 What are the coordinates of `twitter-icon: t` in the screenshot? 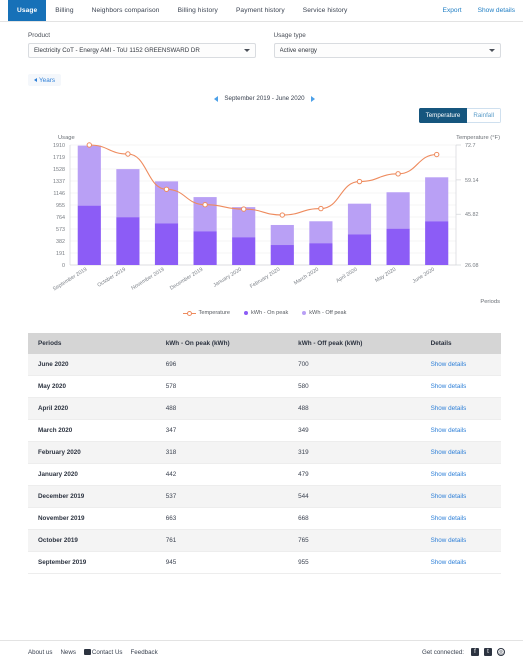 It's located at (488, 652).